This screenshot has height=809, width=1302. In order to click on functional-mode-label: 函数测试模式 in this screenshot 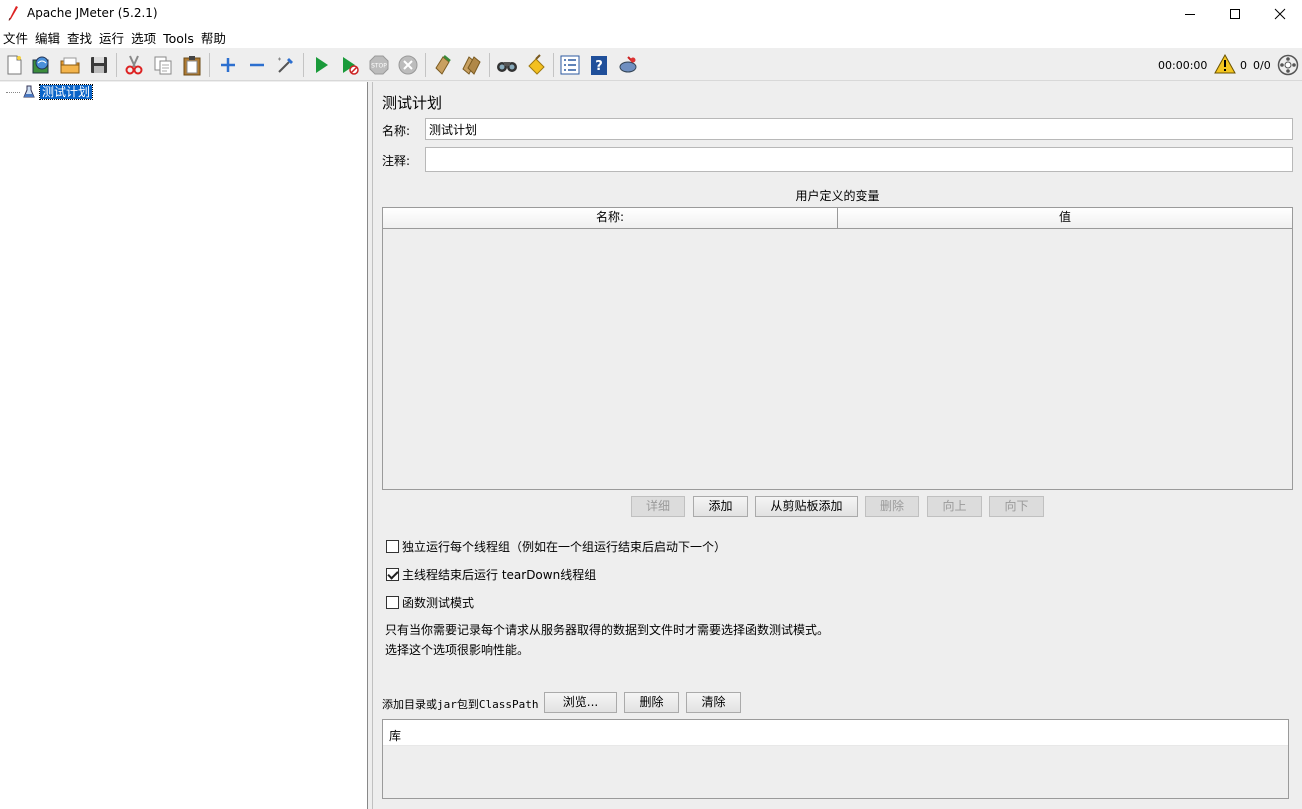, I will do `click(438, 603)`.